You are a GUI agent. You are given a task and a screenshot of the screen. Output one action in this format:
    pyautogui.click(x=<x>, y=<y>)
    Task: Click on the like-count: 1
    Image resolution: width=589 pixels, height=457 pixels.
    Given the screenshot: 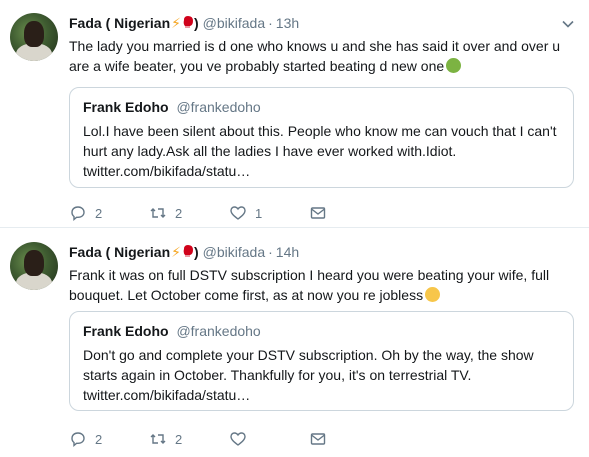 What is the action you would take?
    pyautogui.click(x=259, y=213)
    